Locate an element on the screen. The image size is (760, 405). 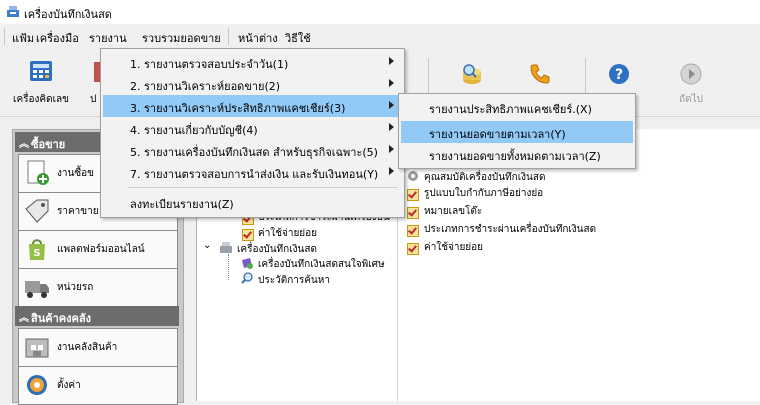
list-item: ค่าใช้จ่ายย่อย is located at coordinates (453, 247).